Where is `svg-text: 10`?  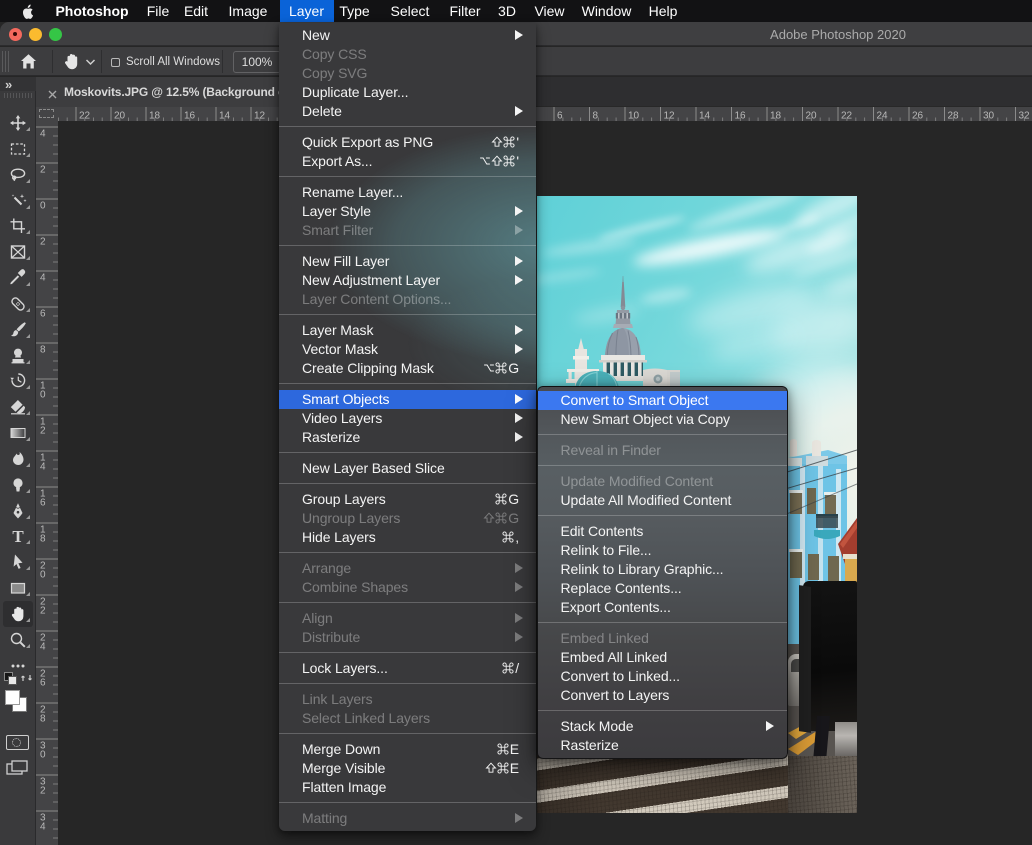
svg-text: 10 is located at coordinates (634, 116).